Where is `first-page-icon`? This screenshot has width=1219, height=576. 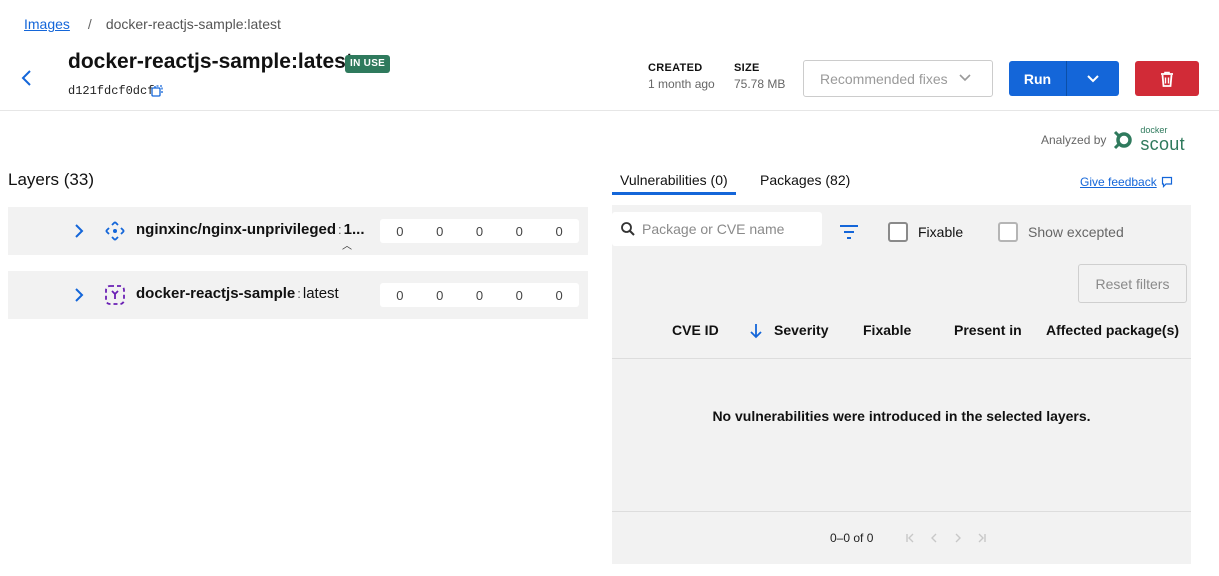 first-page-icon is located at coordinates (910, 538).